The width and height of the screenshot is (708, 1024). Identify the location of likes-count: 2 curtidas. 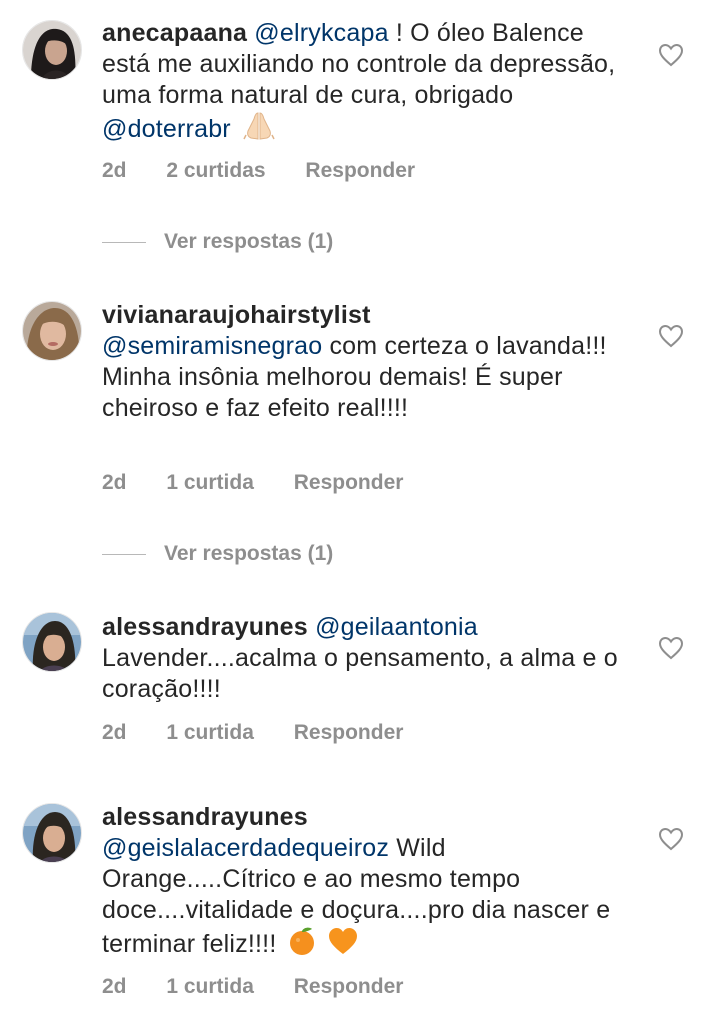
(215, 171).